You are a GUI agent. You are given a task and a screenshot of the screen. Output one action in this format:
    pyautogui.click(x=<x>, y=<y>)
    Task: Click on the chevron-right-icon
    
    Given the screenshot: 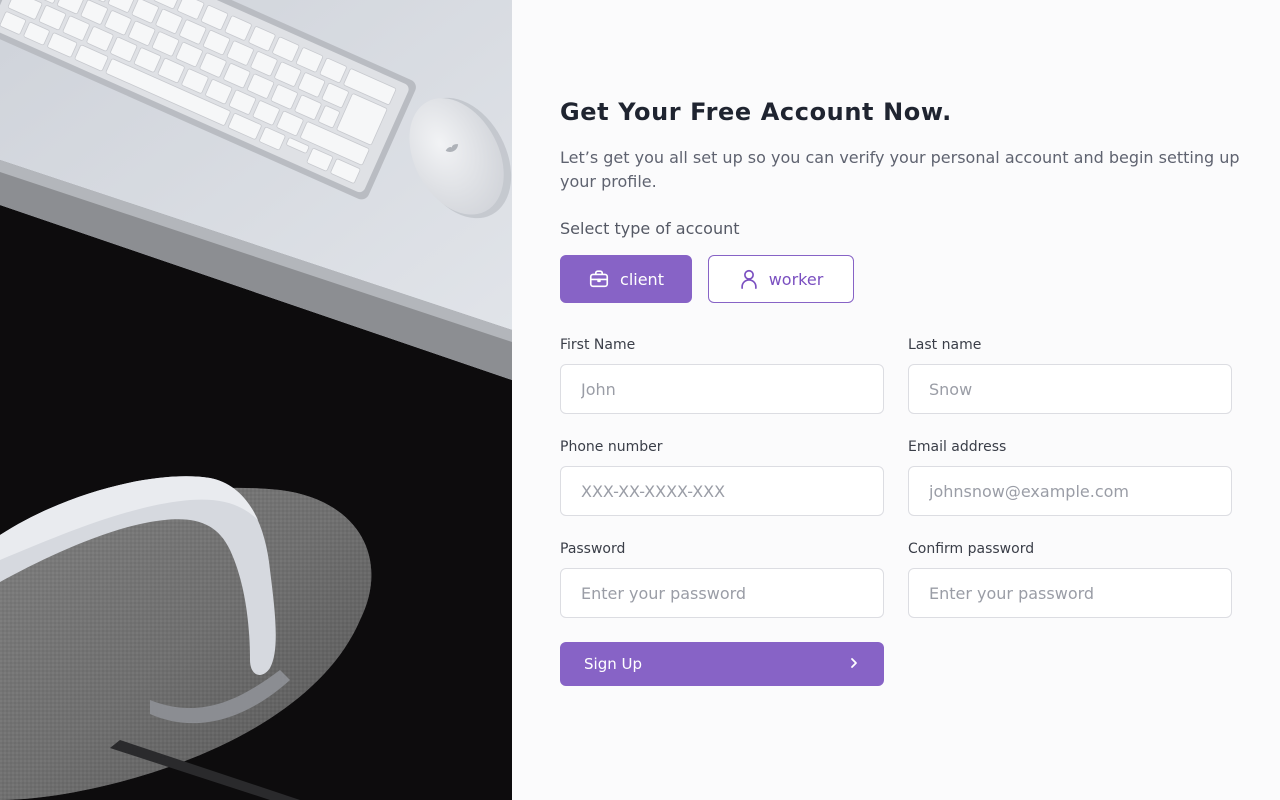 What is the action you would take?
    pyautogui.click(x=854, y=664)
    